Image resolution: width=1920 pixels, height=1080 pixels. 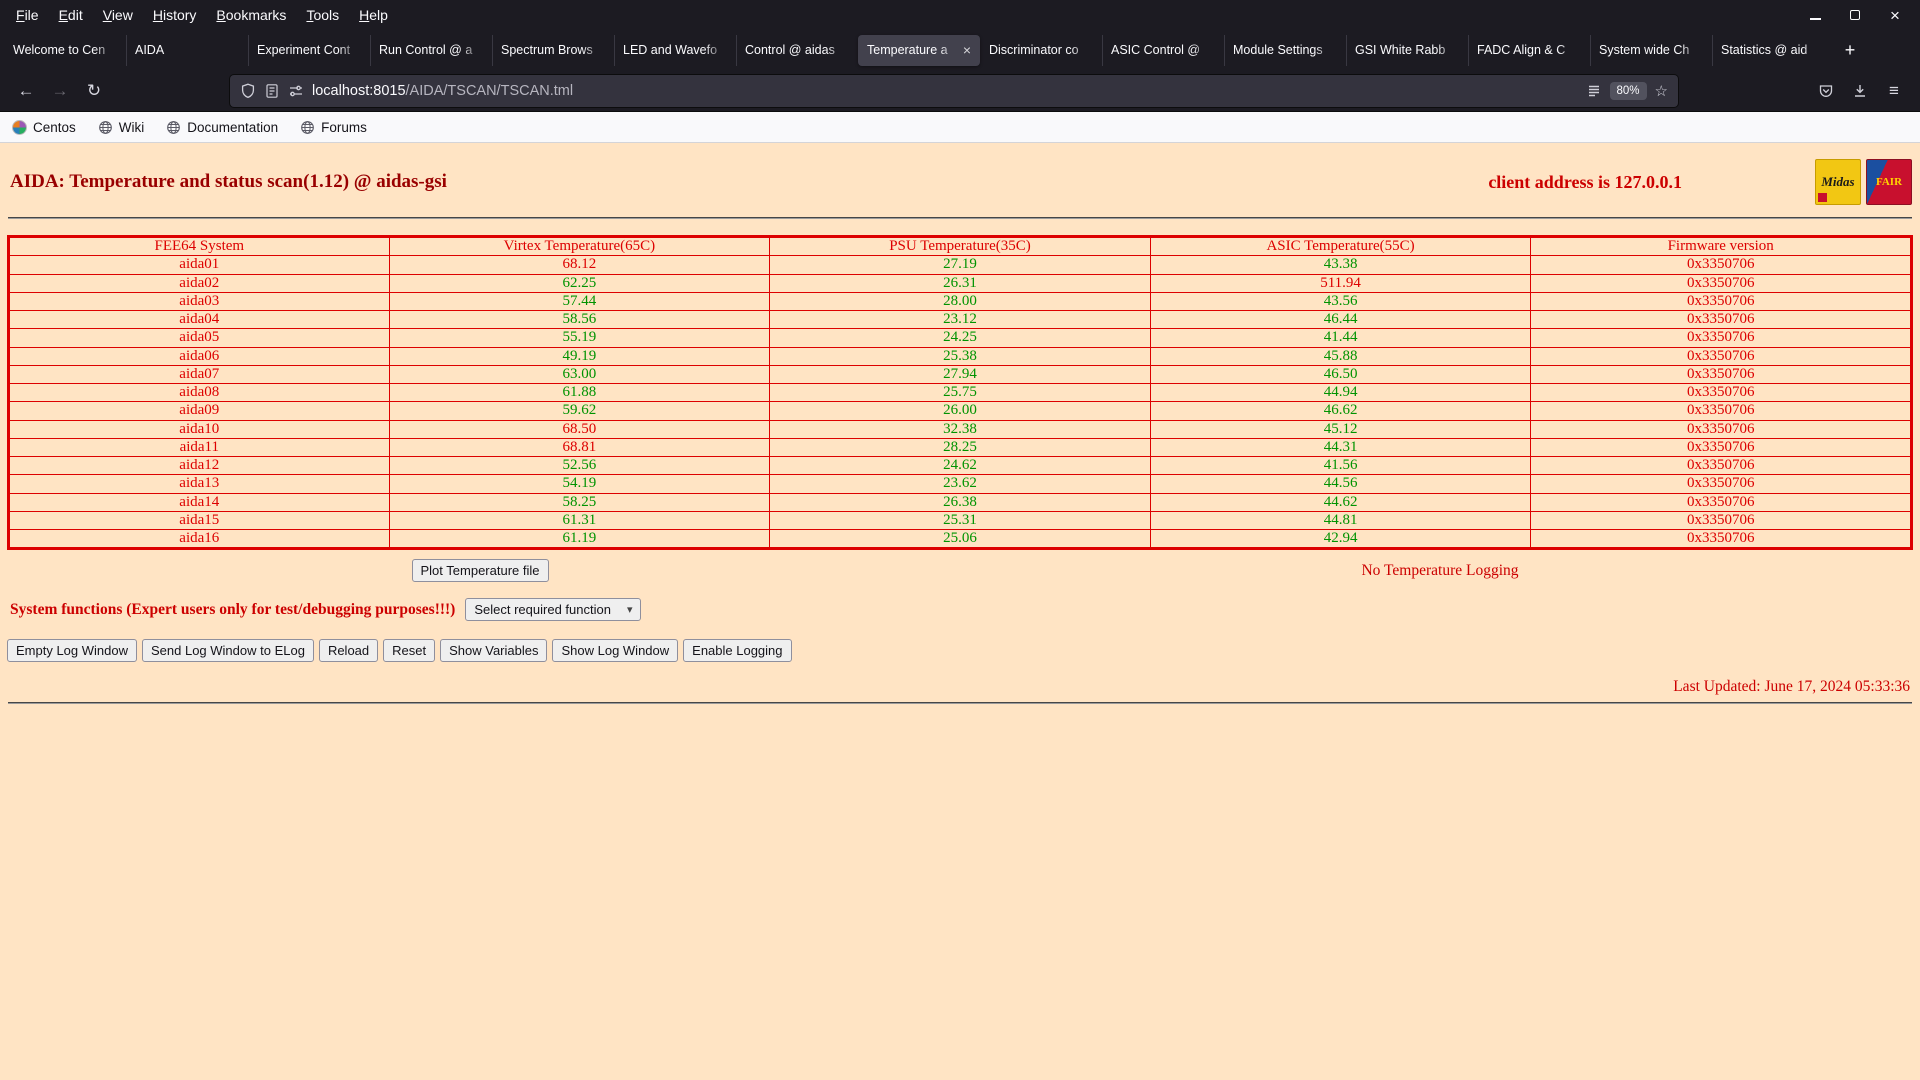 I want to click on zoom-badge: 80%, so click(x=1628, y=90).